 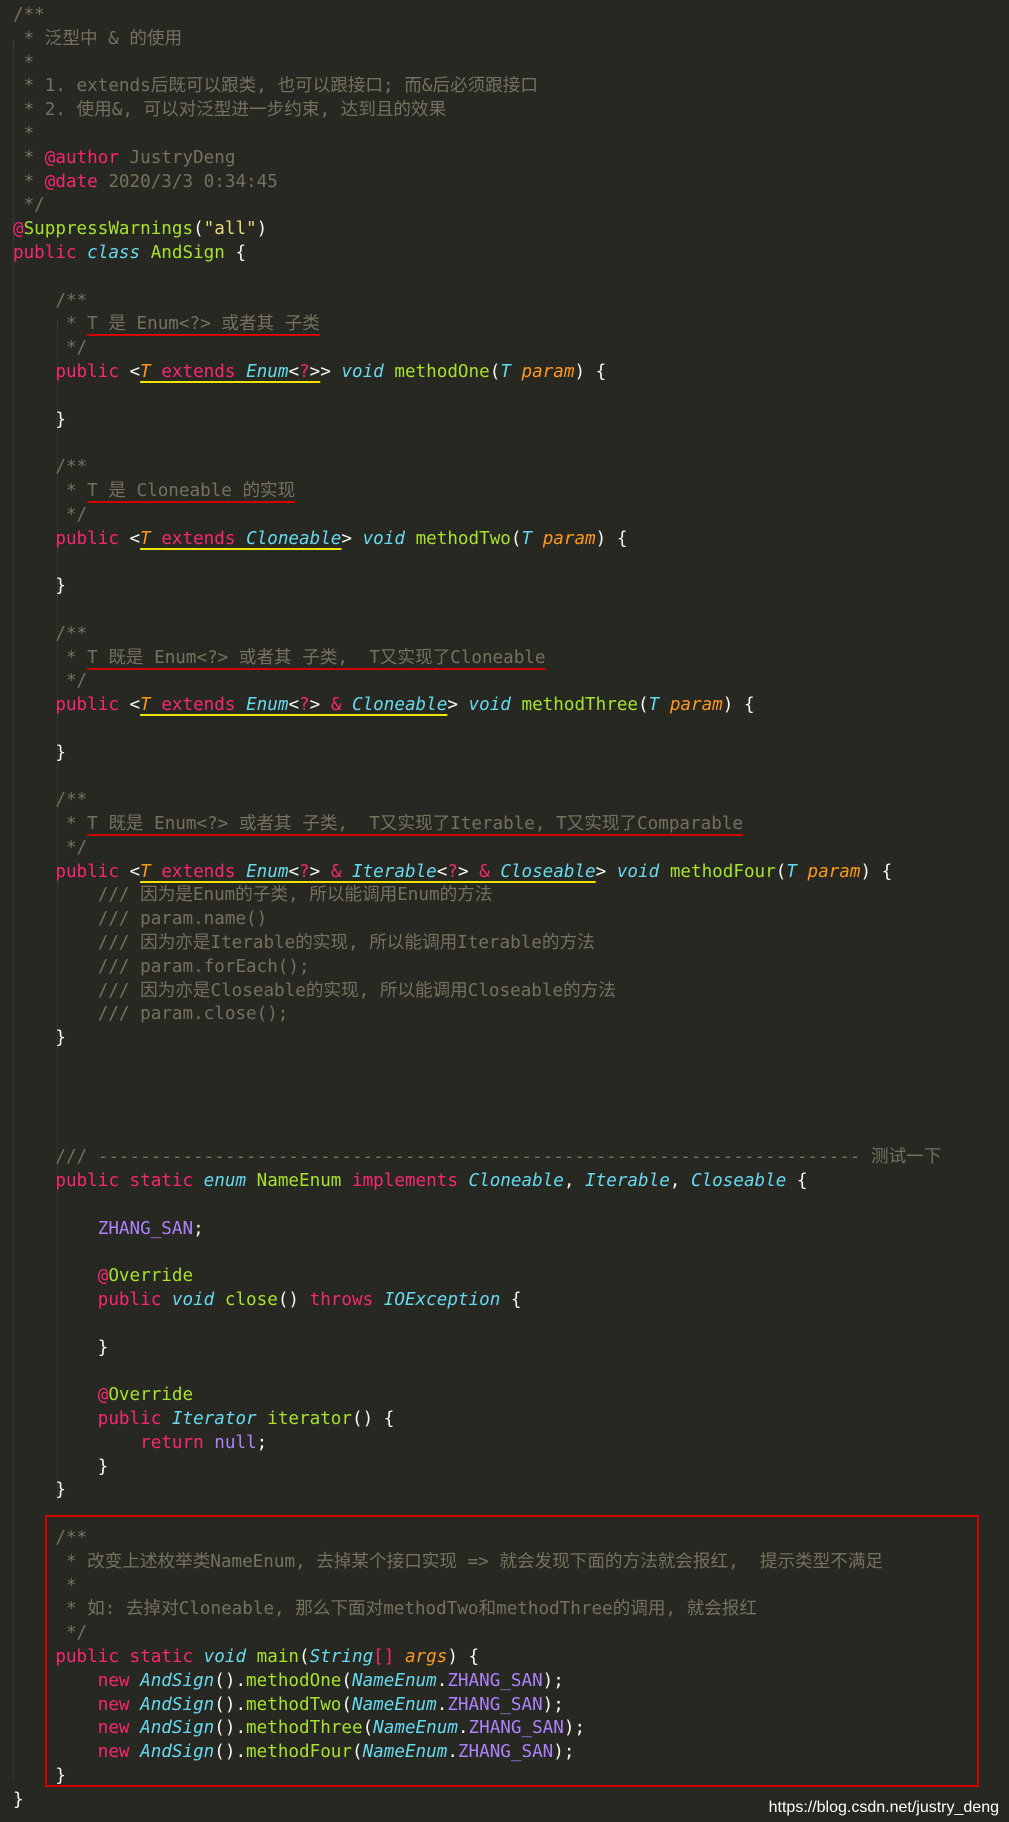 What do you see at coordinates (627, 1181) in the screenshot?
I see `code-token: Iterable` at bounding box center [627, 1181].